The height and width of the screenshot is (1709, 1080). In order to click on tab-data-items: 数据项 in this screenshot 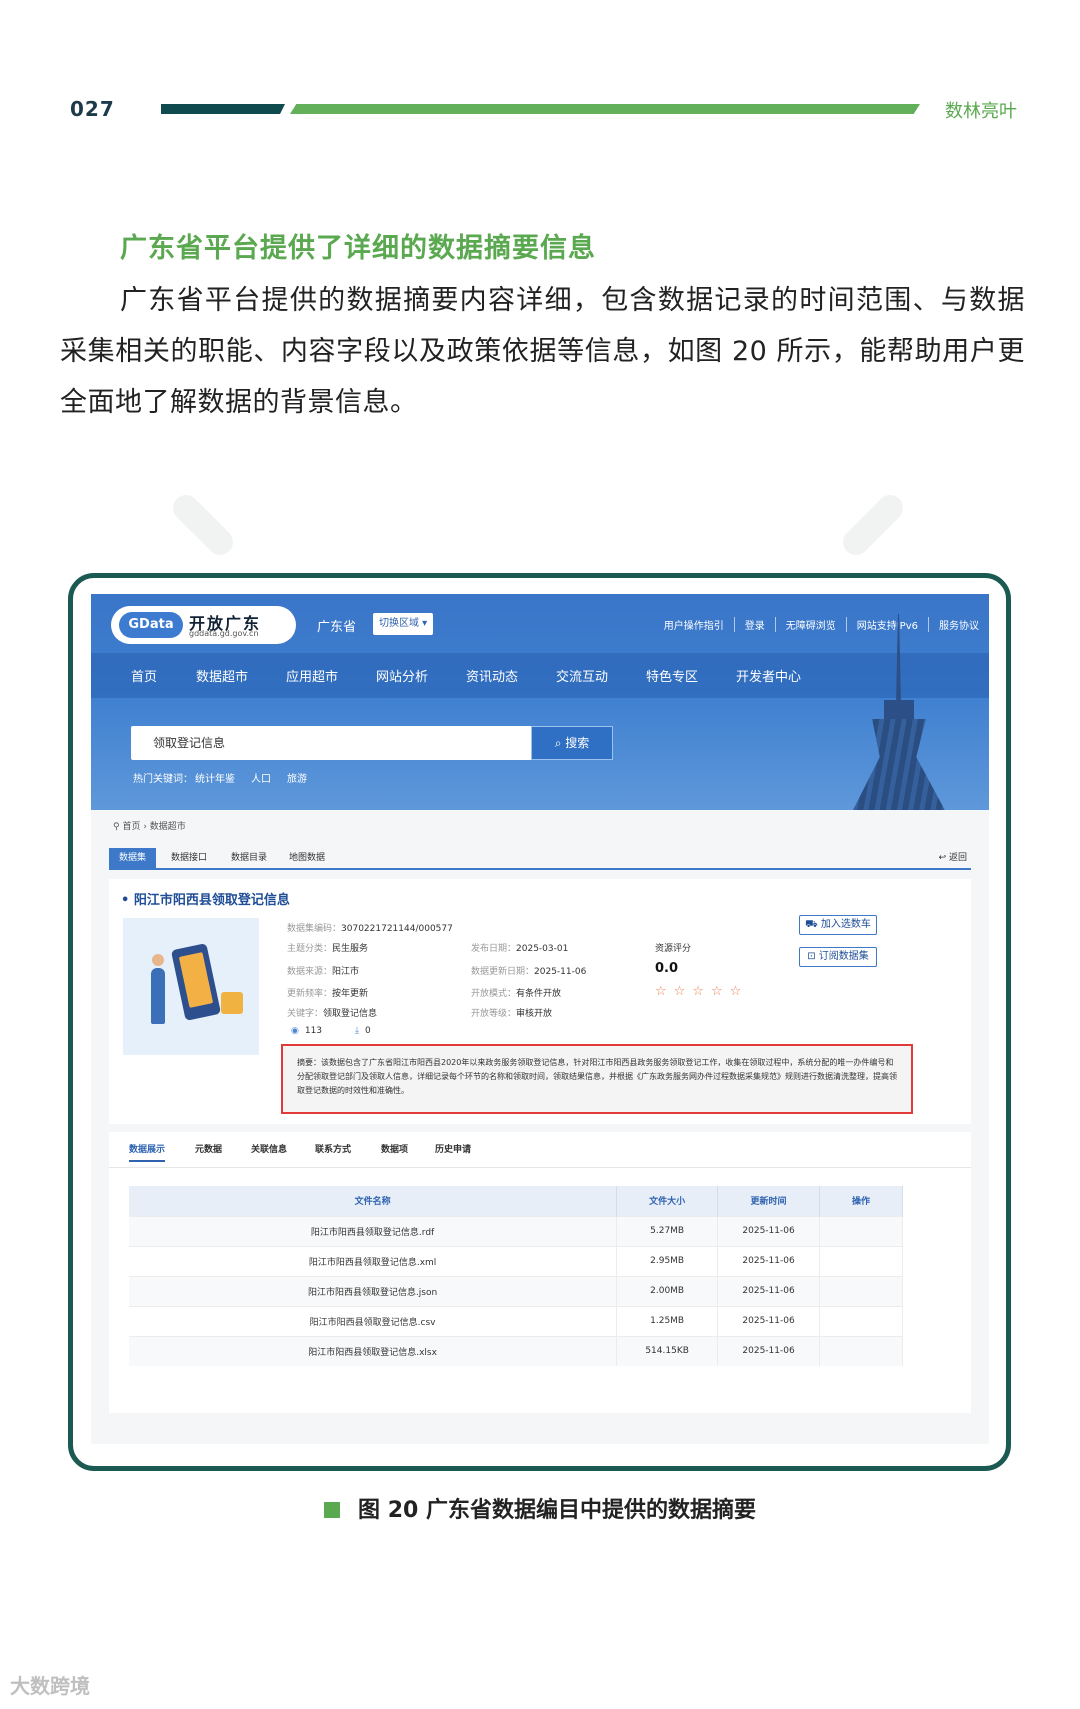, I will do `click(394, 1148)`.